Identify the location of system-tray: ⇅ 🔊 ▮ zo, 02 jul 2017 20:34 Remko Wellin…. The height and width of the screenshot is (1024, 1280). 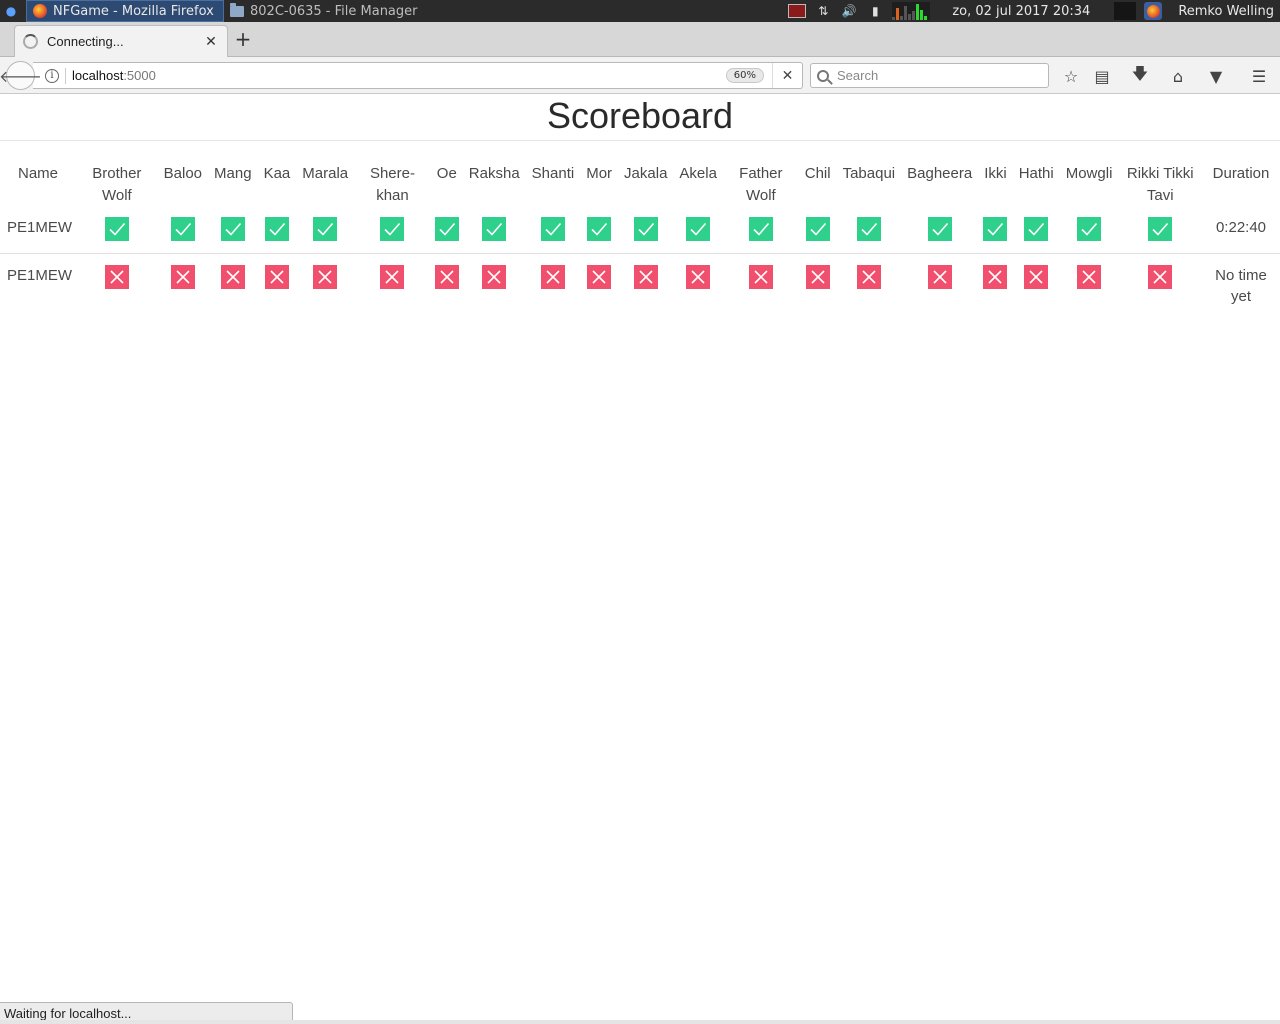
(1034, 11).